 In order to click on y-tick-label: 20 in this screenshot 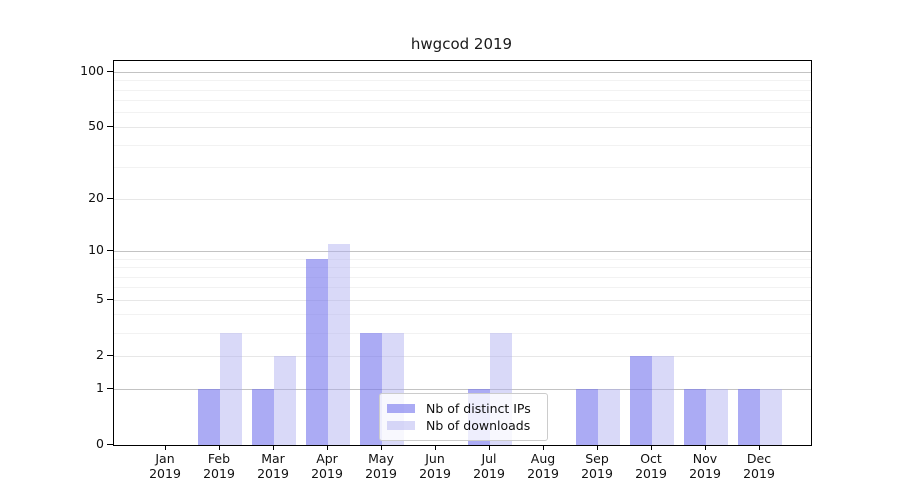, I will do `click(96, 198)`.